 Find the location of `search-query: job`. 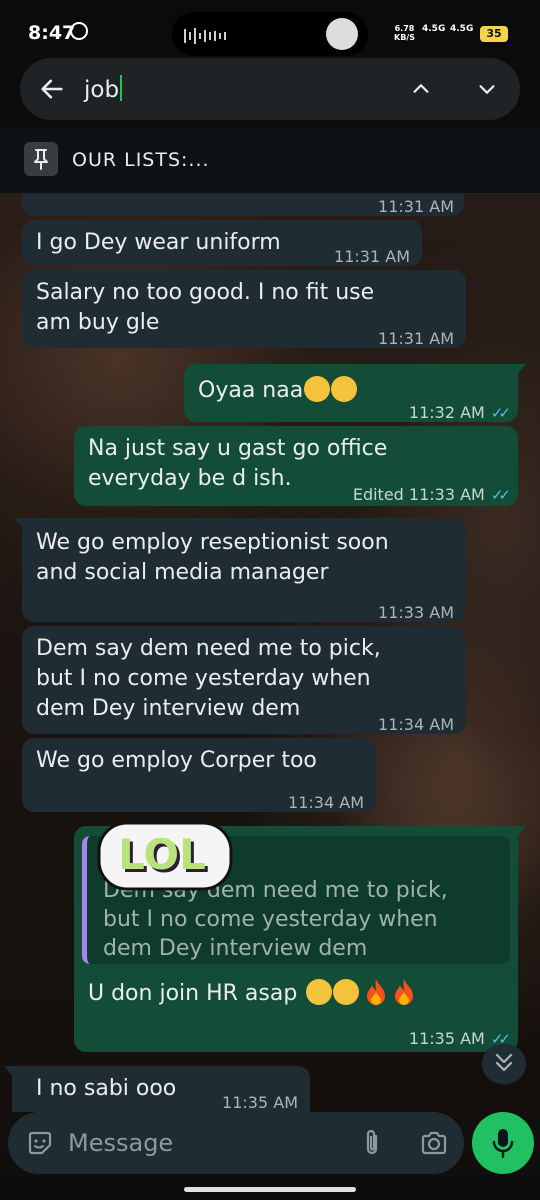

search-query: job is located at coordinates (102, 90).